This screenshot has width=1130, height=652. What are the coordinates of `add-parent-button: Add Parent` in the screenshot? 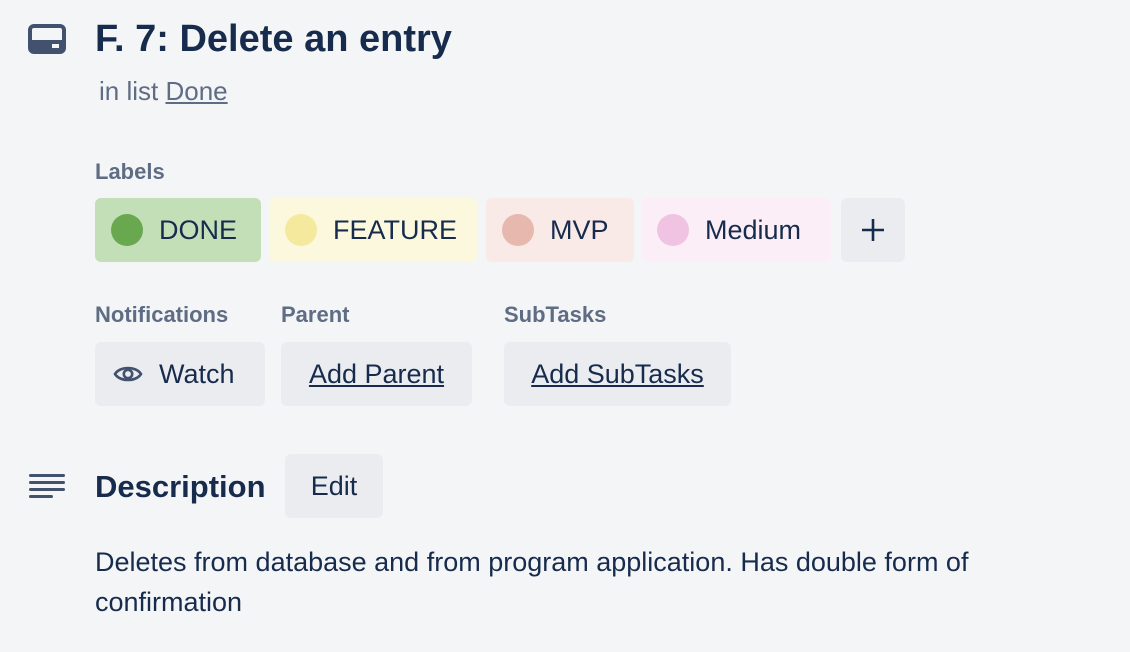 It's located at (376, 374).